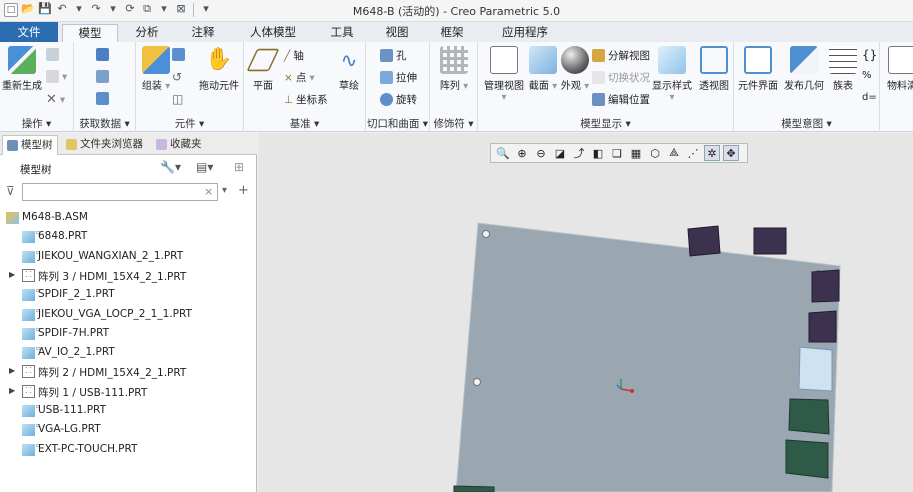 The height and width of the screenshot is (492, 913). What do you see at coordinates (294, 55) in the screenshot?
I see `axis-button: ╱ 轴` at bounding box center [294, 55].